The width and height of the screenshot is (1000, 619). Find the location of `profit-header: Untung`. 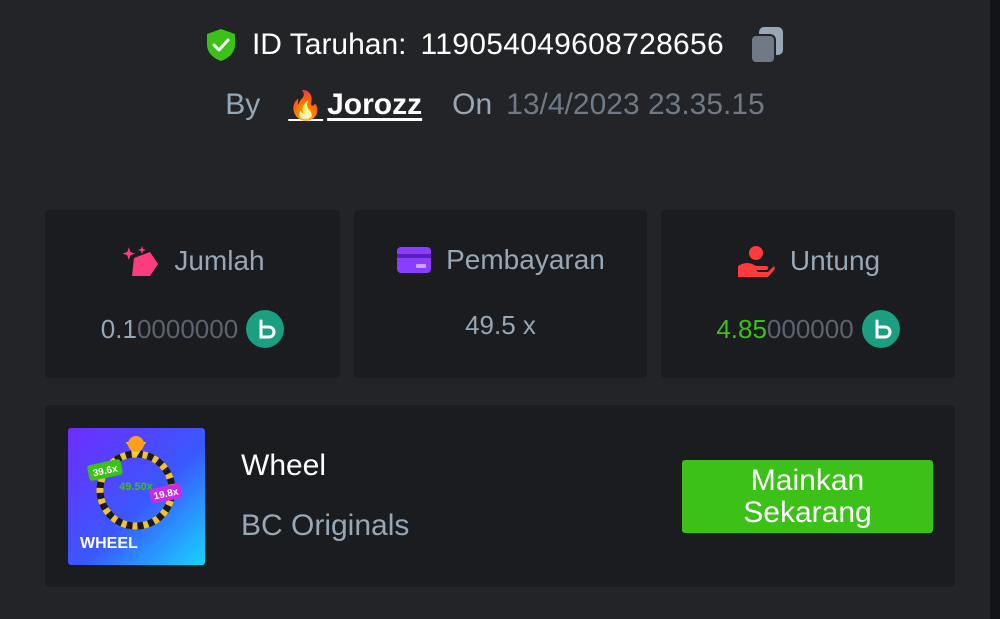

profit-header: Untung is located at coordinates (808, 261).